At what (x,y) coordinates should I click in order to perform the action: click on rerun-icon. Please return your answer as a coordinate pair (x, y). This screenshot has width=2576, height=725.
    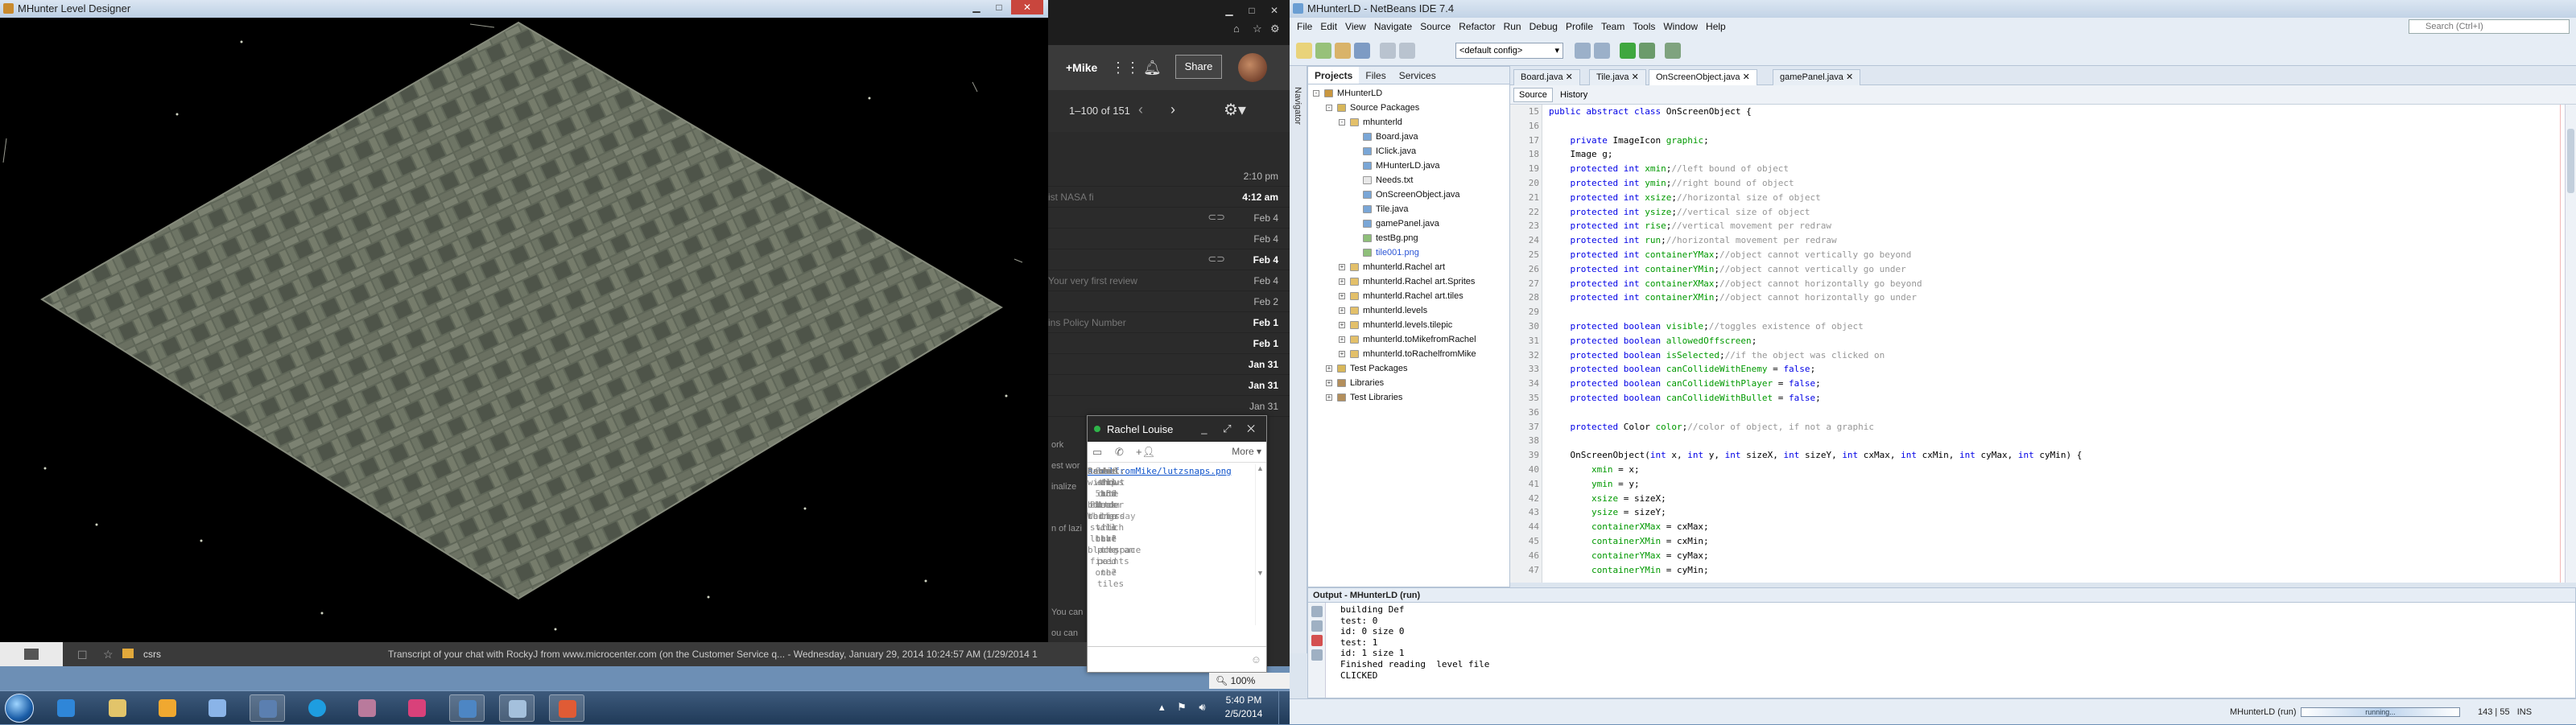
    Looking at the image, I should click on (1317, 611).